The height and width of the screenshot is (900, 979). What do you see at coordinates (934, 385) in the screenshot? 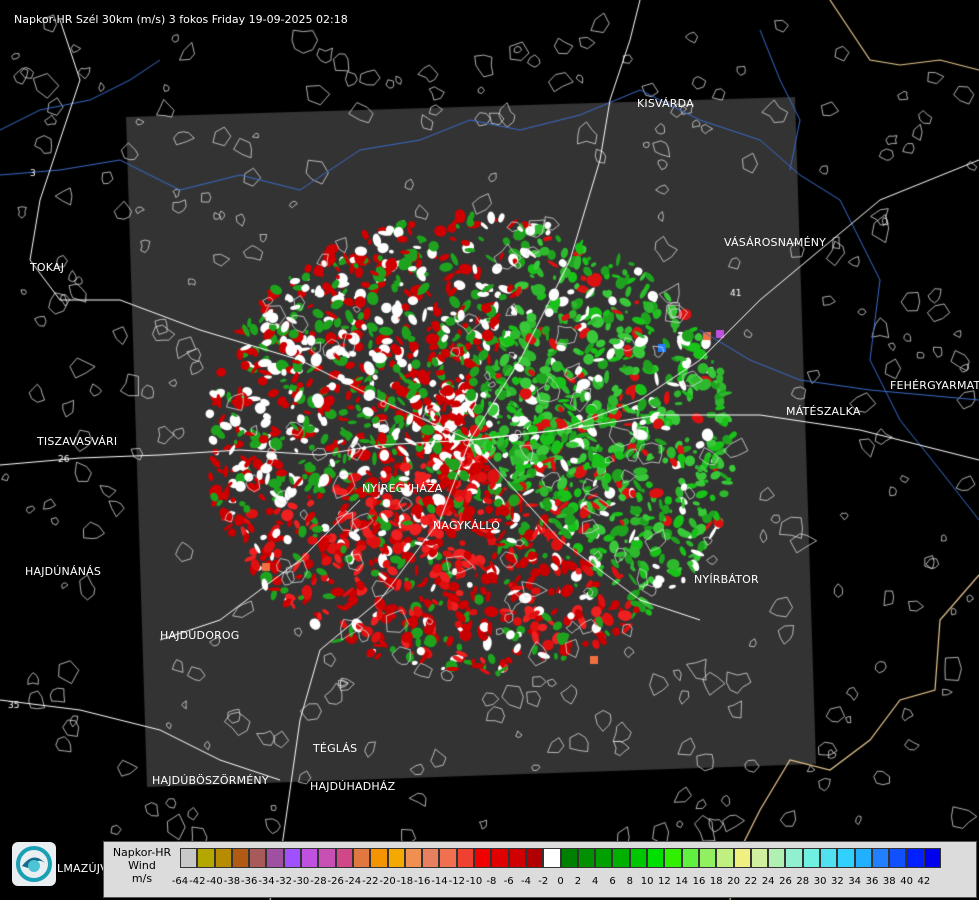
I see `city-label: FEHÉRGYARMAT` at bounding box center [934, 385].